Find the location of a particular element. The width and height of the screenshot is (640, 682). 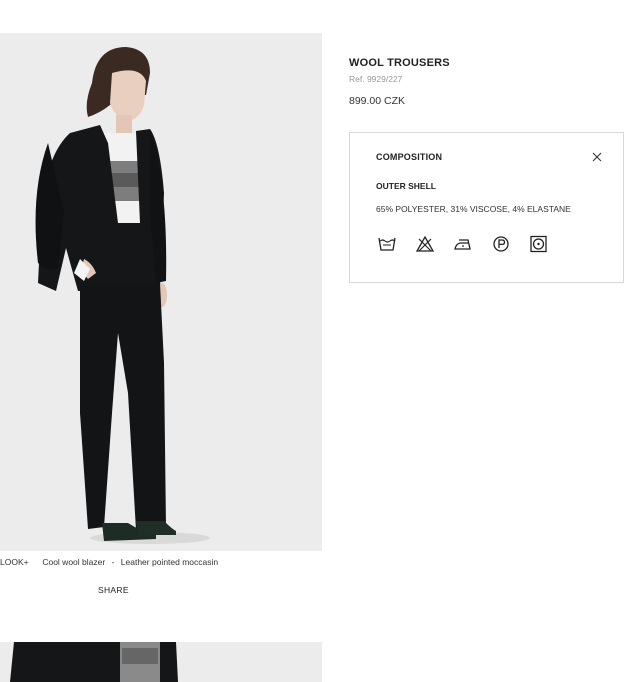

look-item-moccasin: Leather pointed moccasin is located at coordinates (169, 562).